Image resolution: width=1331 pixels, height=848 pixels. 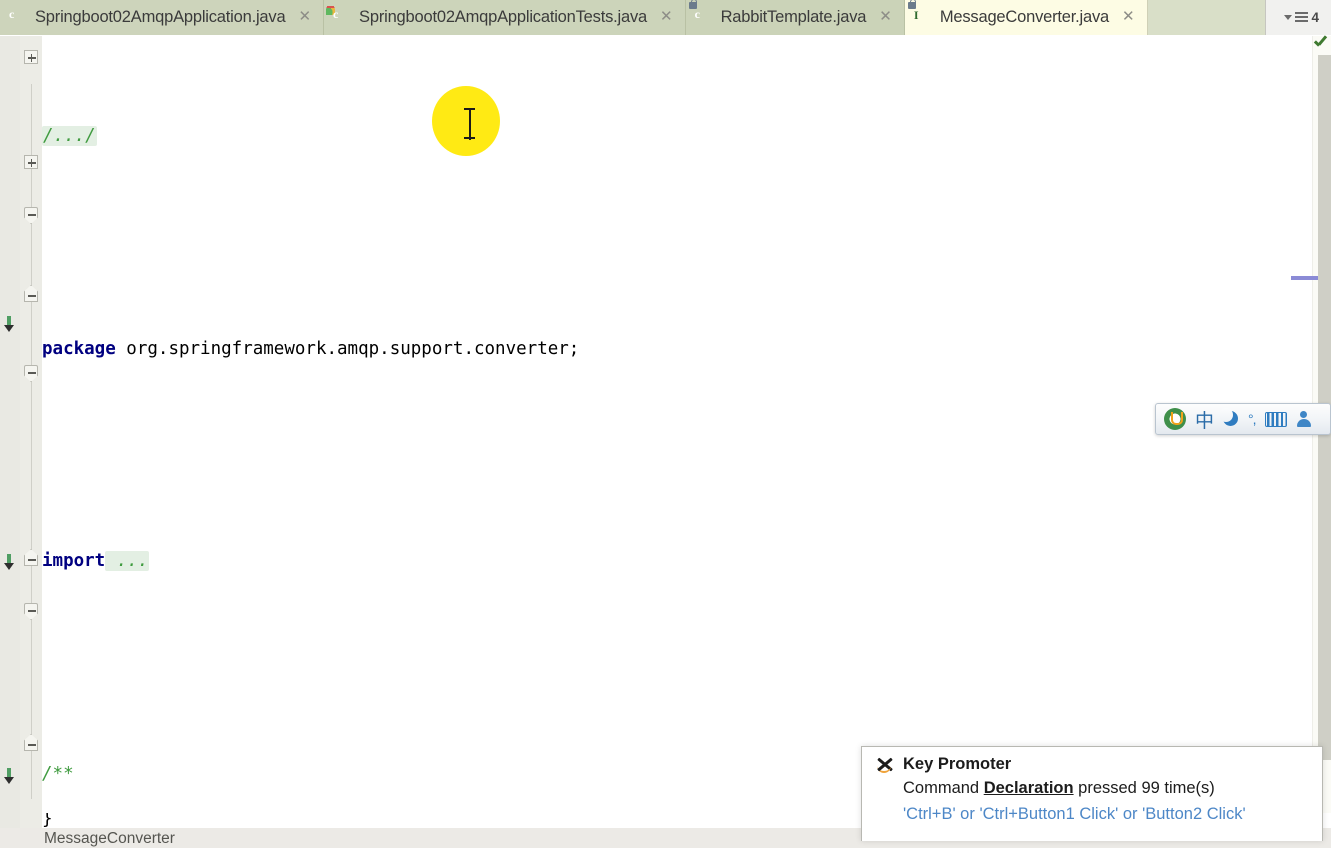 What do you see at coordinates (1302, 17) in the screenshot?
I see `tab-list-icon` at bounding box center [1302, 17].